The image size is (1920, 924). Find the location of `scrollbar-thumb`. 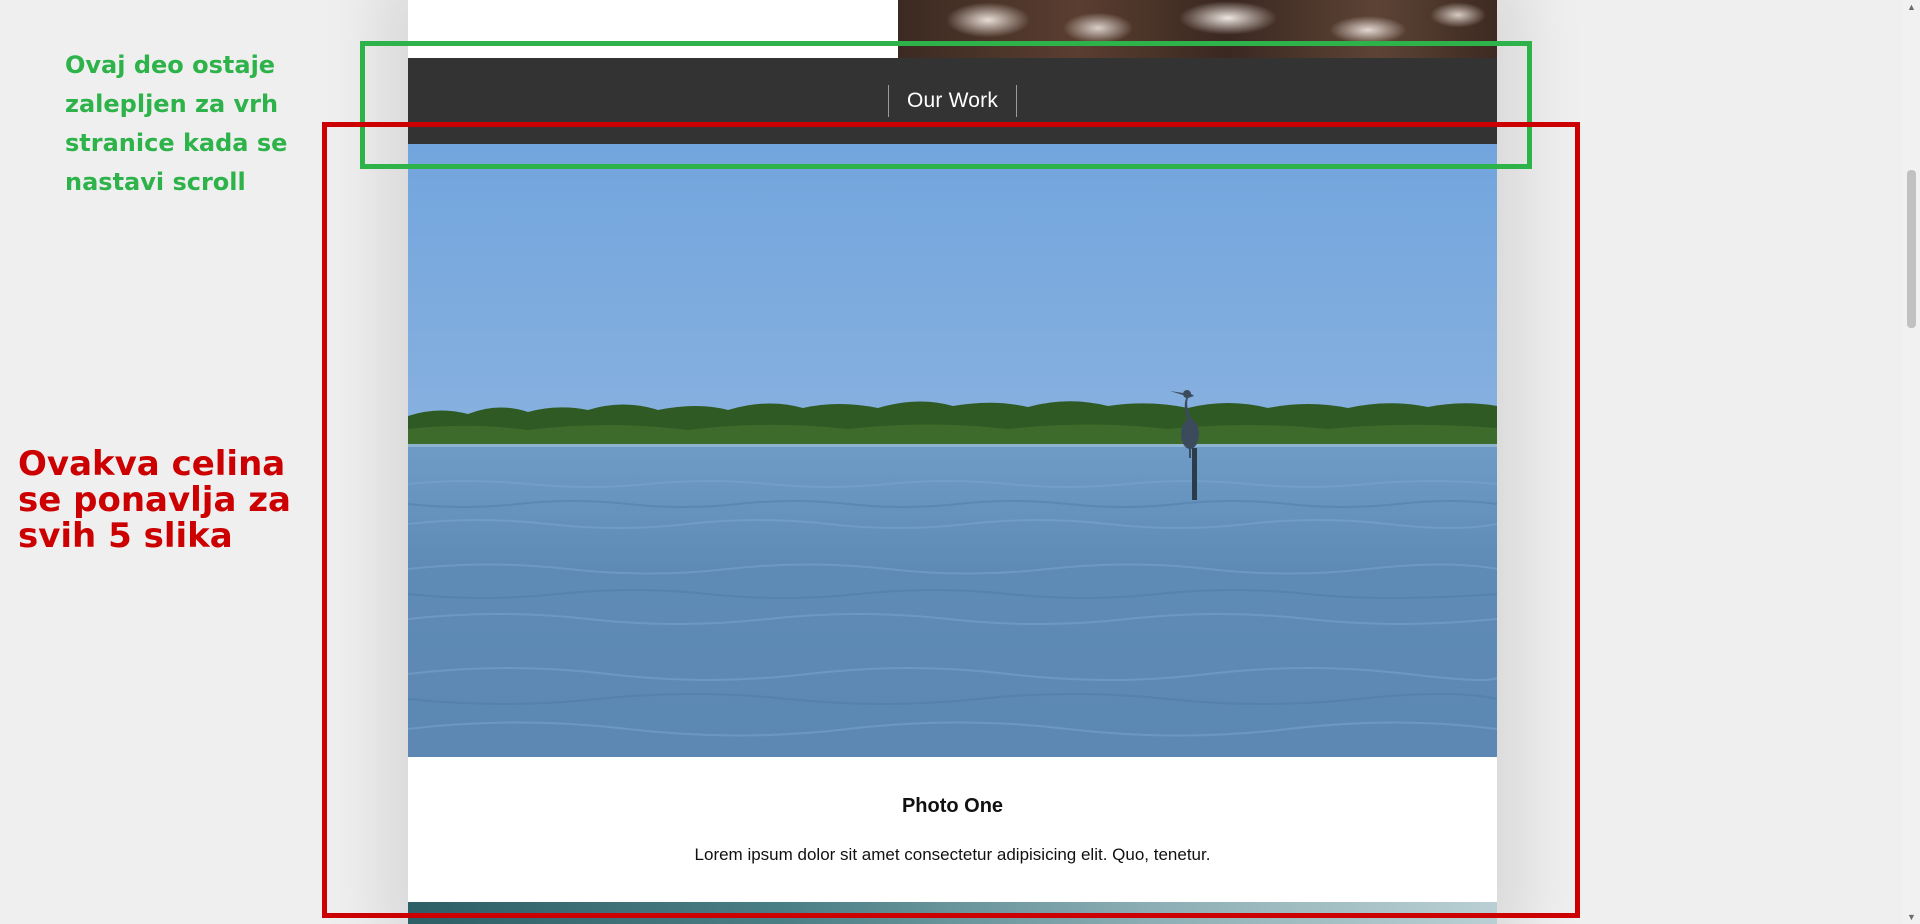

scrollbar-thumb is located at coordinates (1911, 249).